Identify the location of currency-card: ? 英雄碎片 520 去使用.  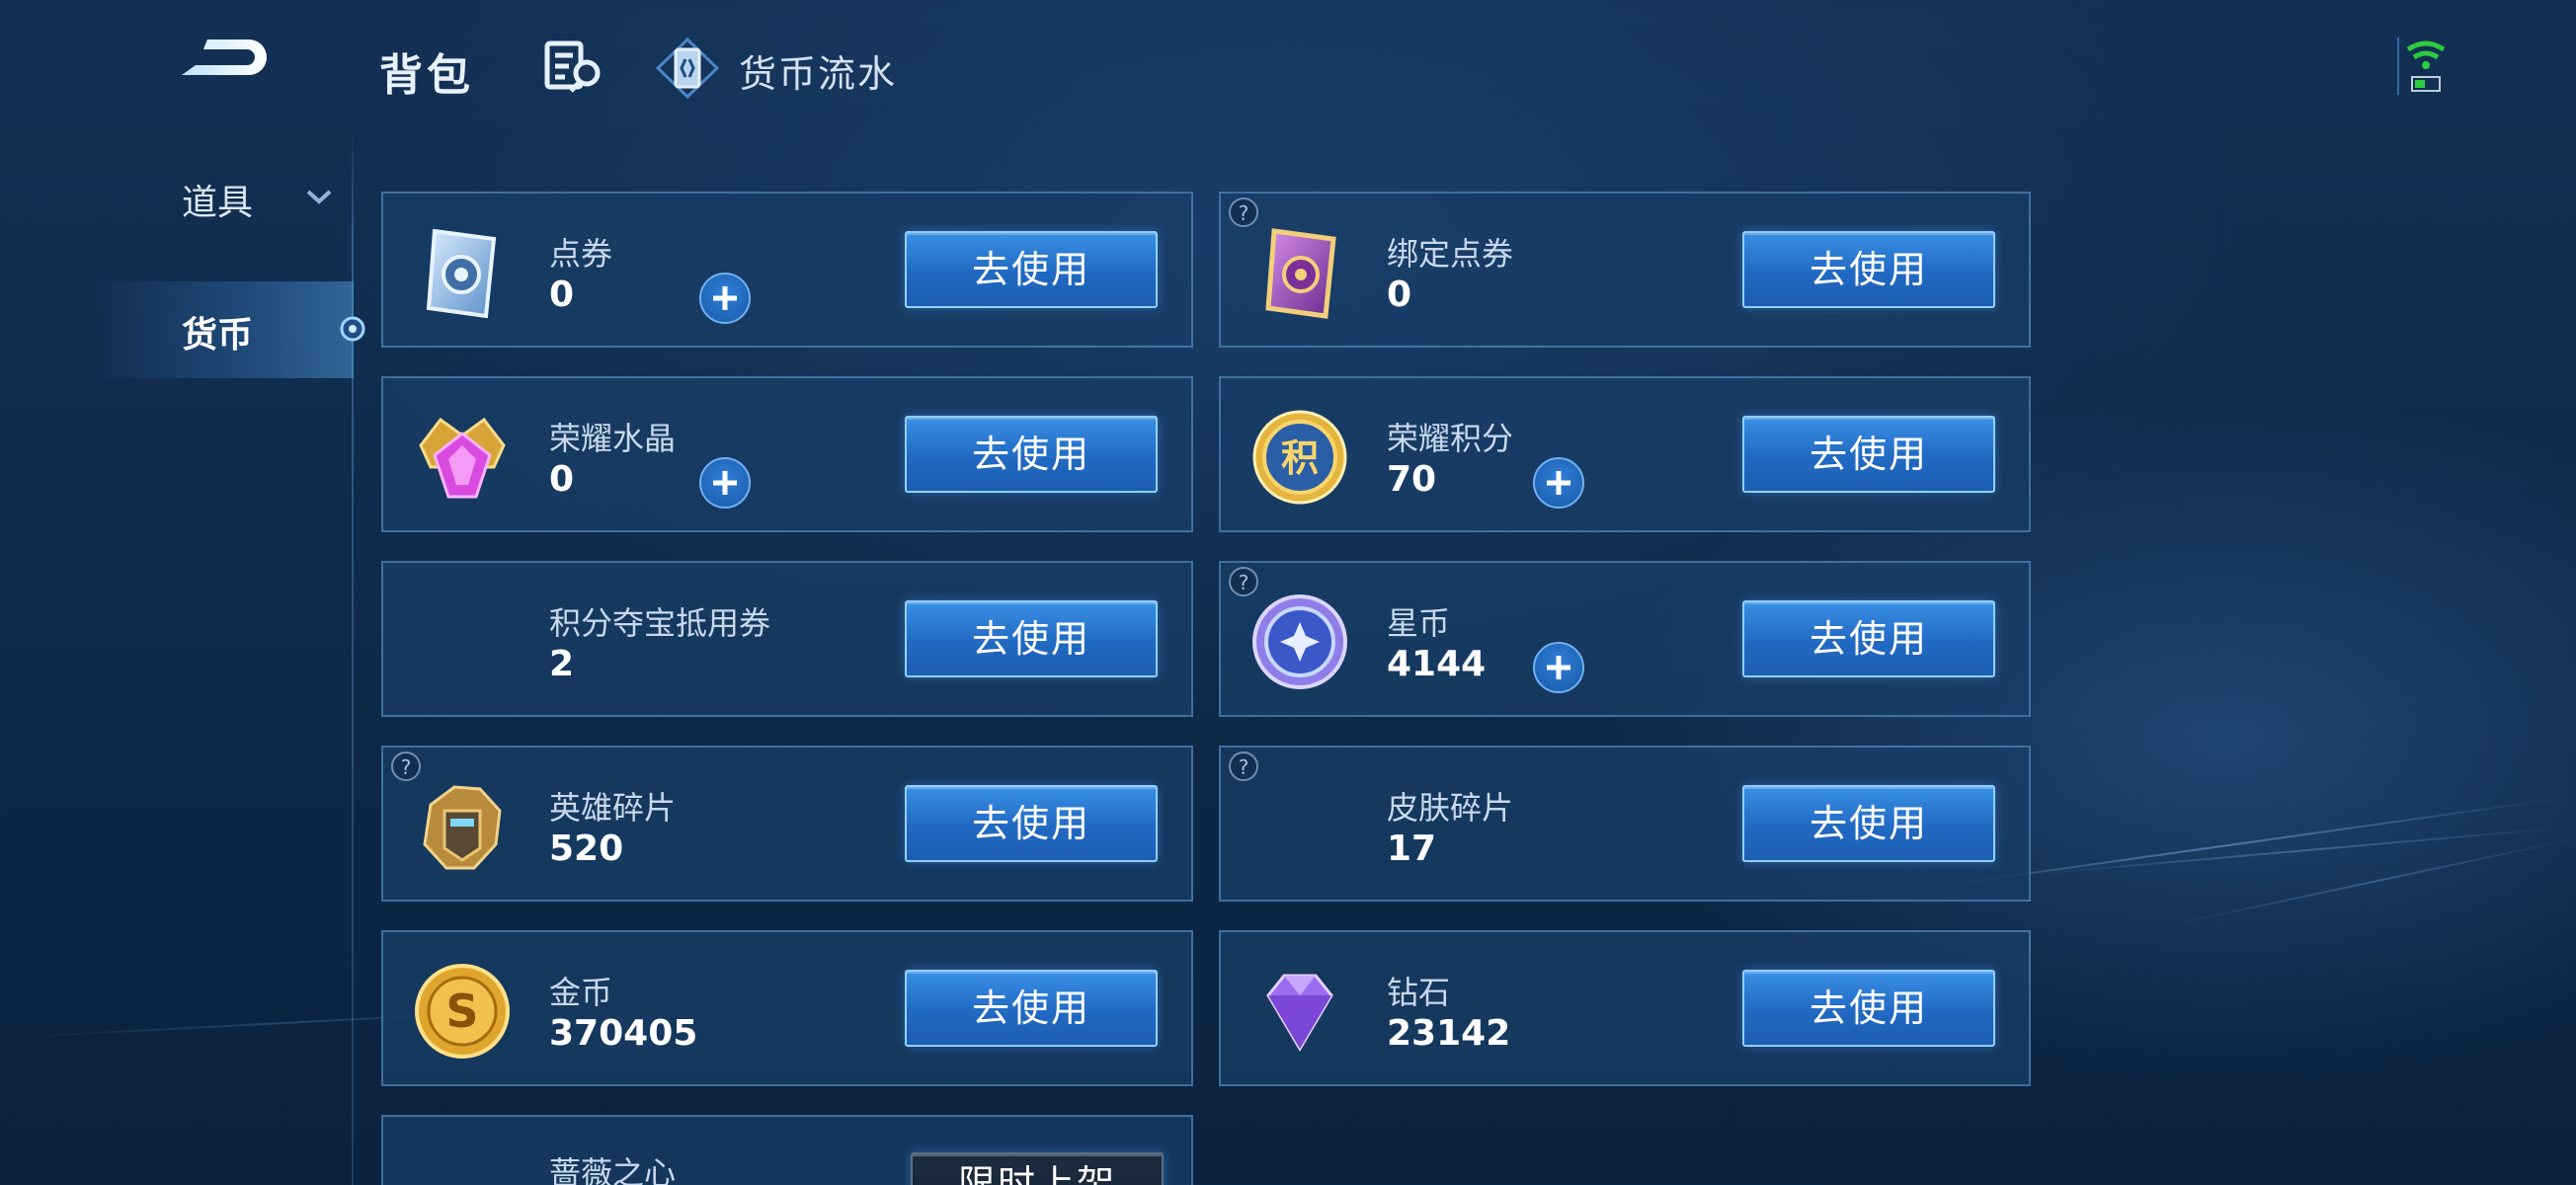
(787, 824).